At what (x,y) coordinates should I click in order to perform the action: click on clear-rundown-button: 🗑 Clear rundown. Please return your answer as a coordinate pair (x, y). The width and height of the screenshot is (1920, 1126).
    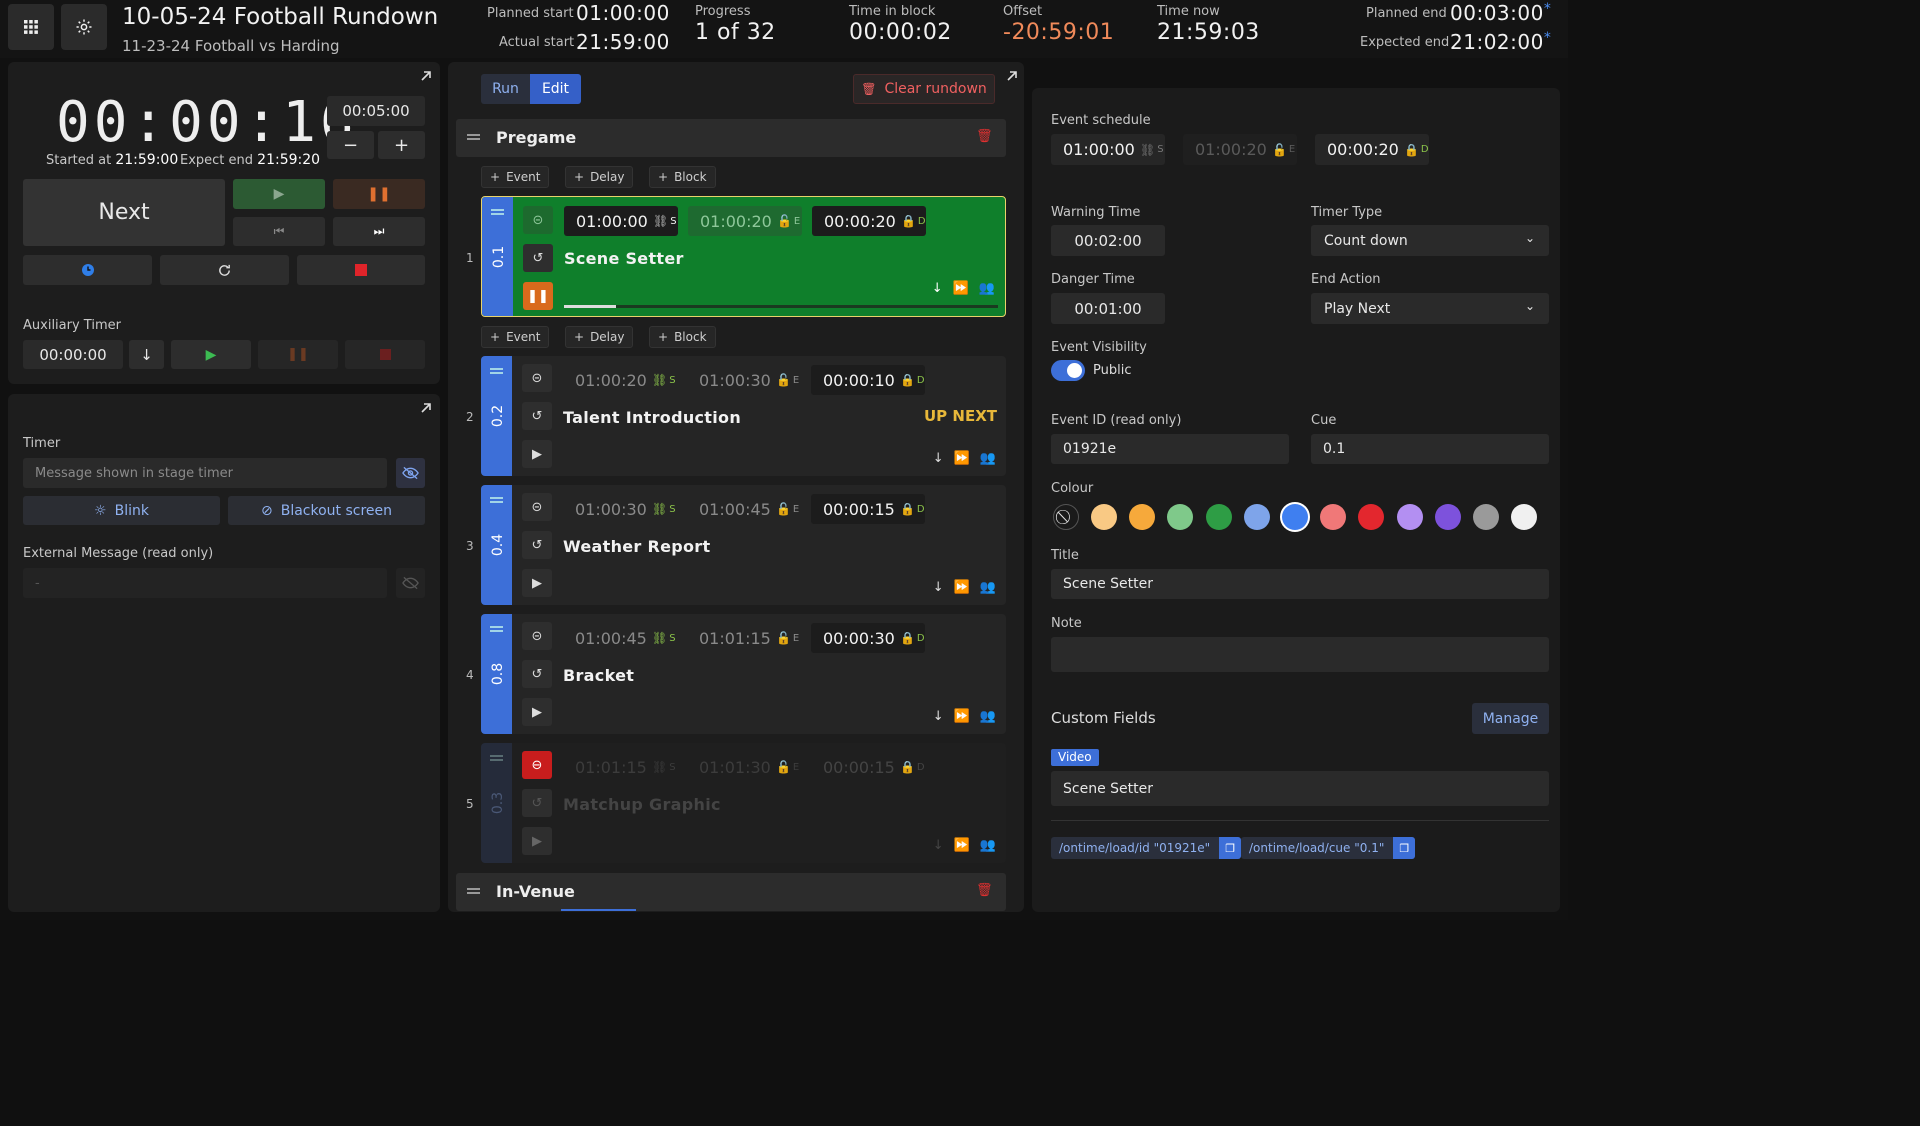
    Looking at the image, I should click on (924, 89).